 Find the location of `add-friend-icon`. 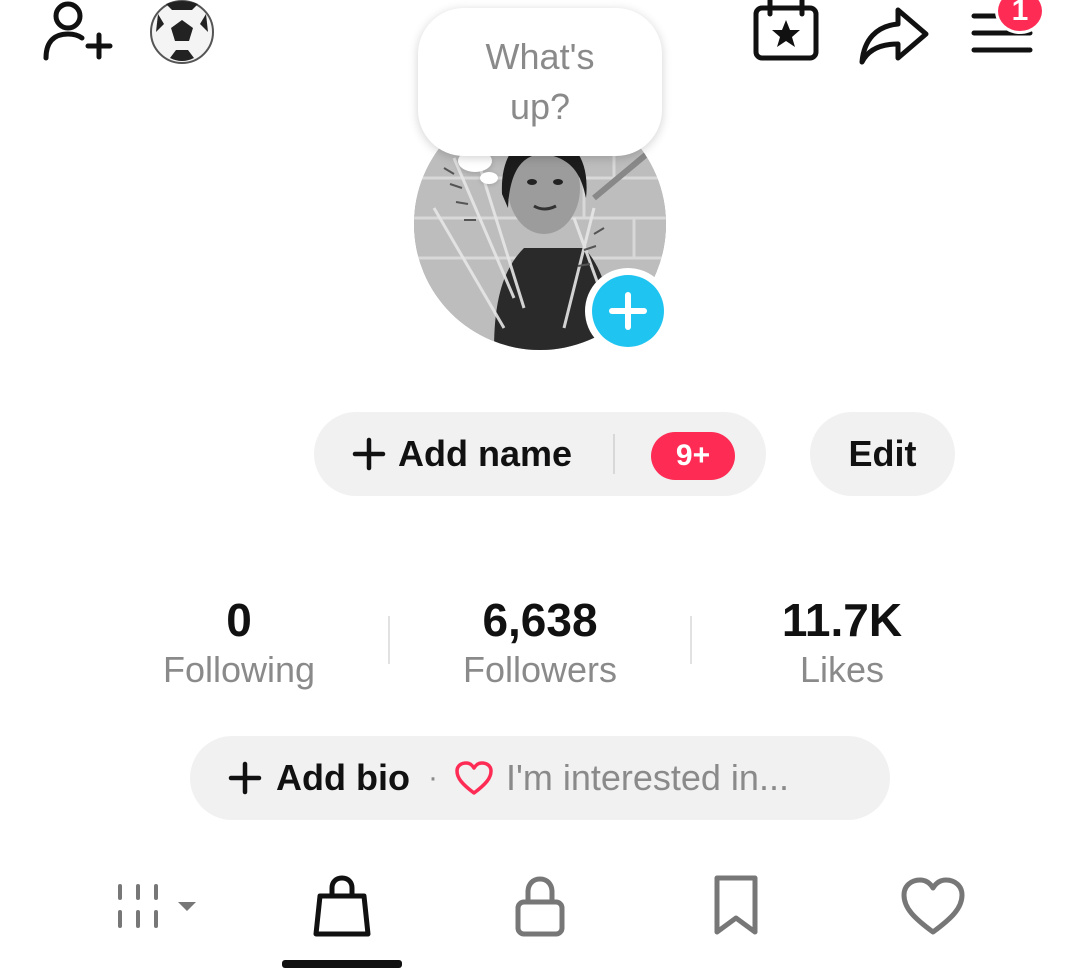

add-friend-icon is located at coordinates (78, 34).